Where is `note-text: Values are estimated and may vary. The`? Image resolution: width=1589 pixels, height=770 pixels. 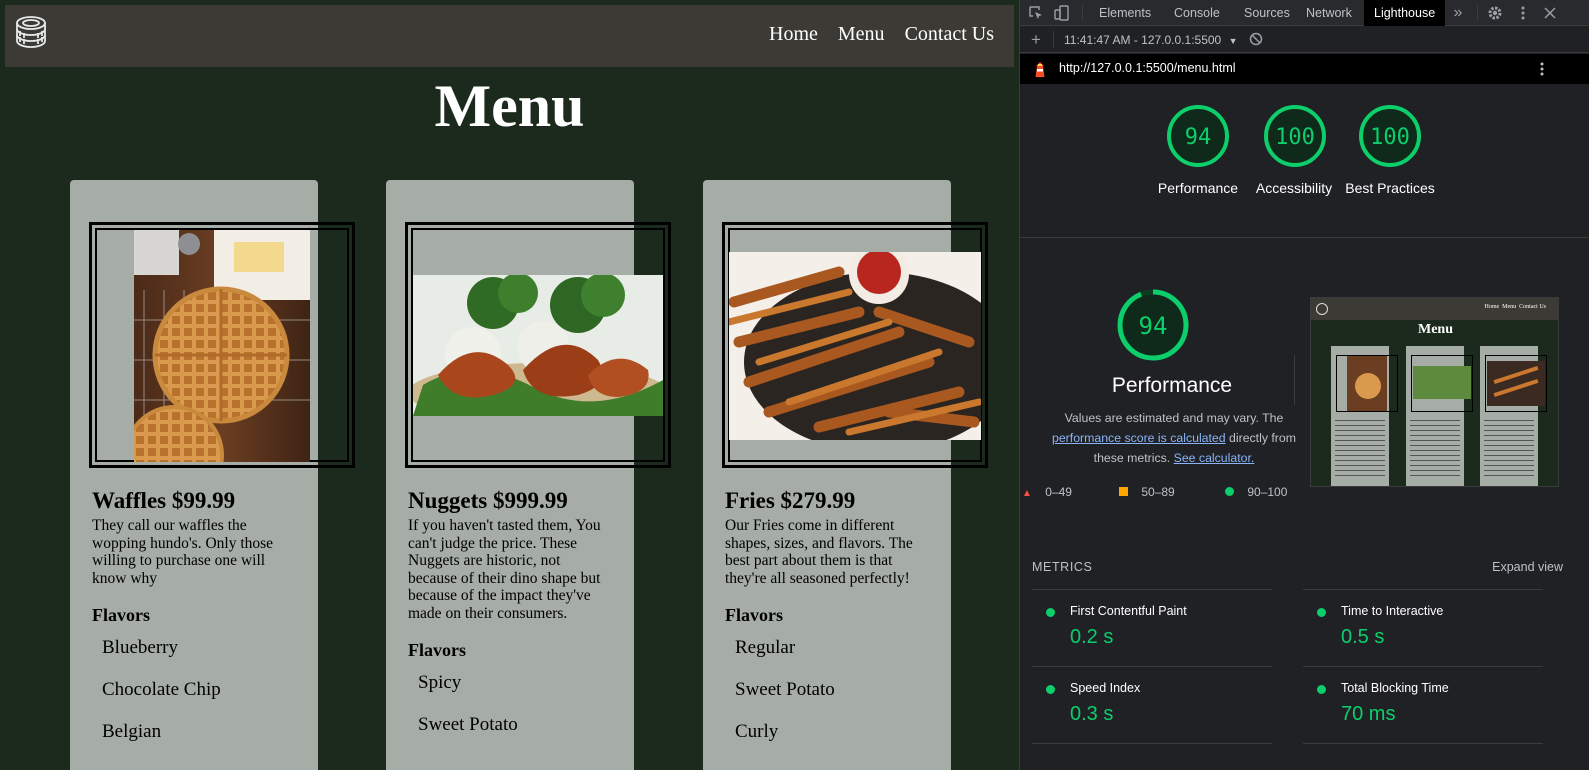
note-text: Values are estimated and may vary. The is located at coordinates (1174, 418).